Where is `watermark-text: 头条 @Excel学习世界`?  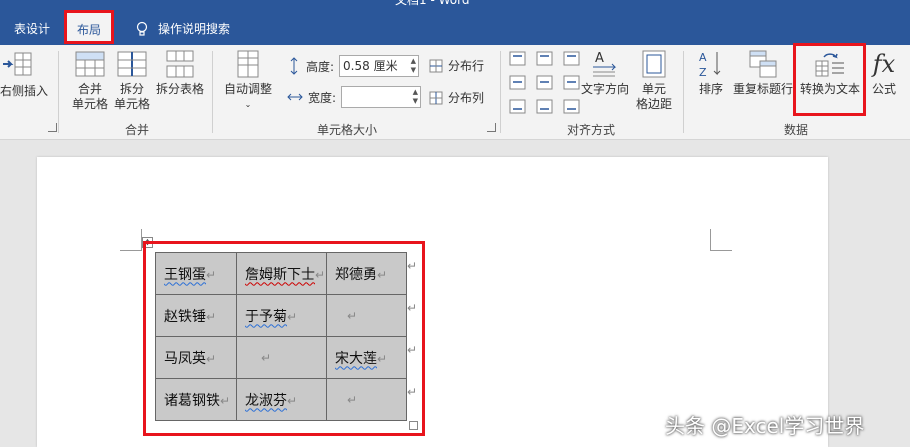
watermark-text: 头条 @Excel学习世界 is located at coordinates (765, 426).